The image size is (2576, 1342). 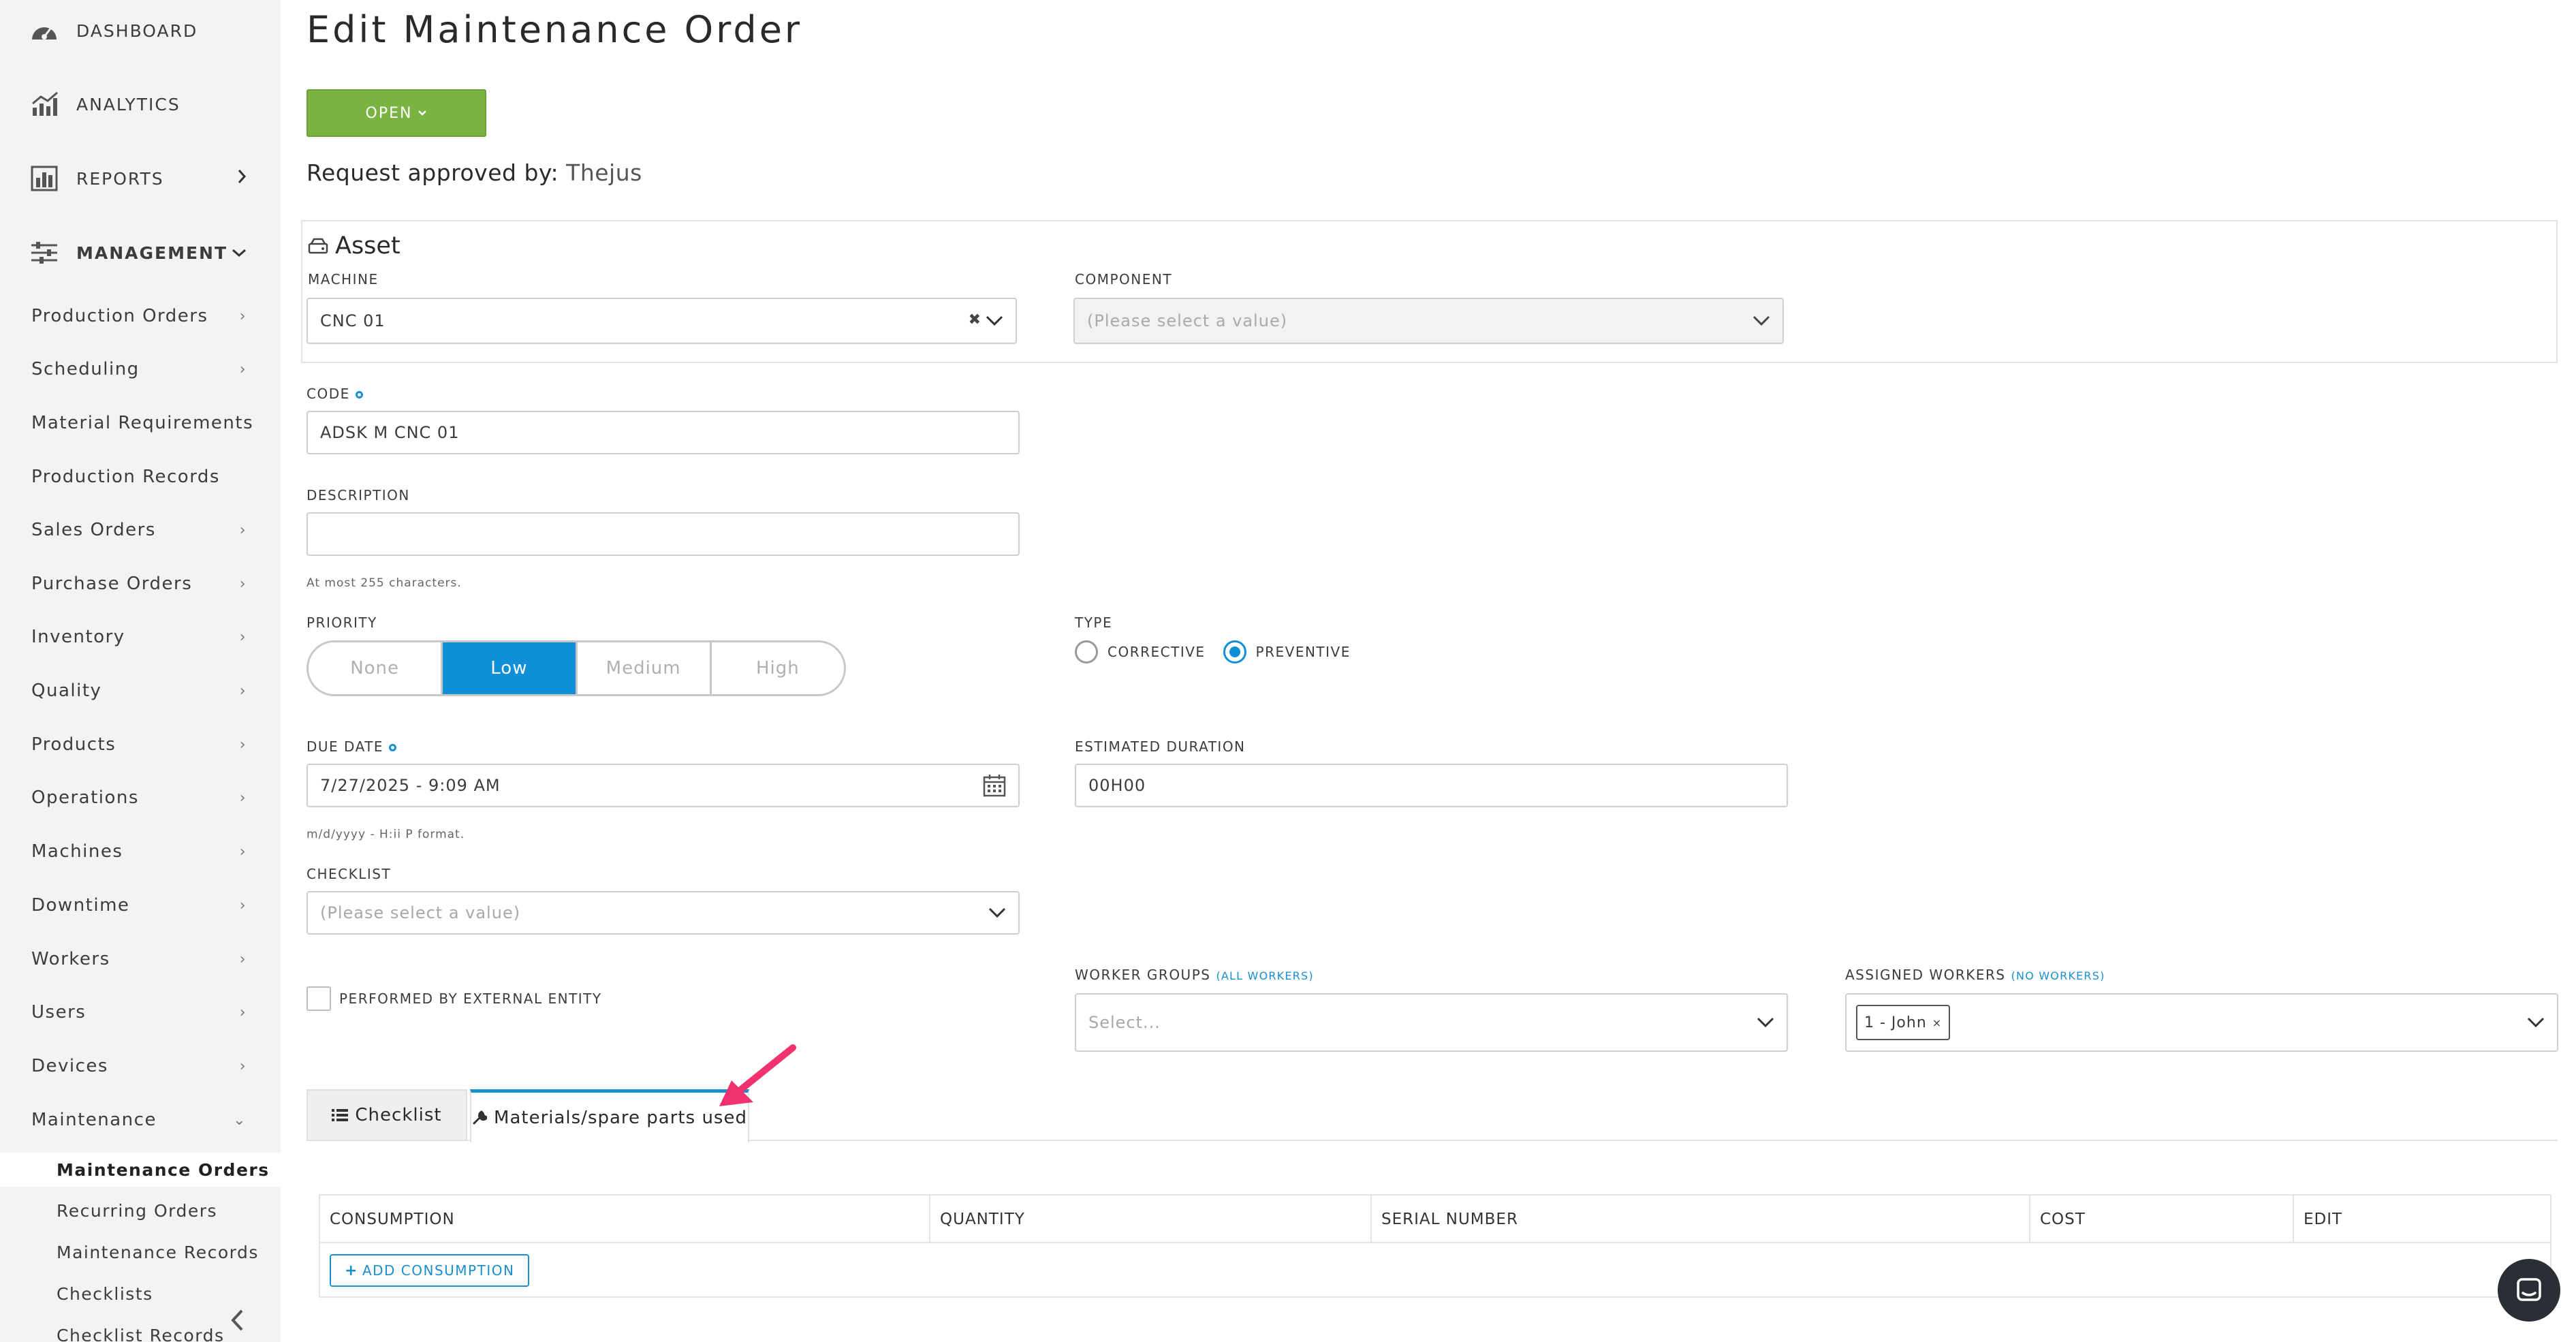 What do you see at coordinates (120, 178) in the screenshot?
I see `sidebar-item-label: REPORTS` at bounding box center [120, 178].